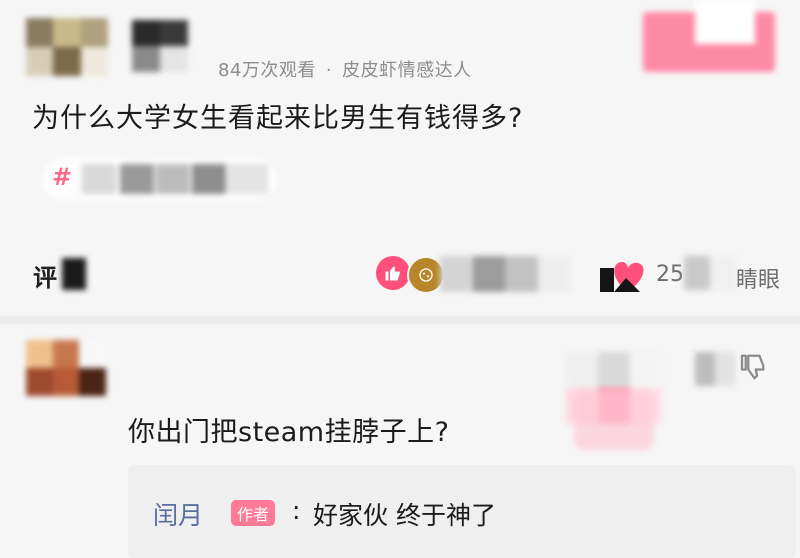 The height and width of the screenshot is (558, 800). What do you see at coordinates (159, 179) in the screenshot?
I see `topic-chip` at bounding box center [159, 179].